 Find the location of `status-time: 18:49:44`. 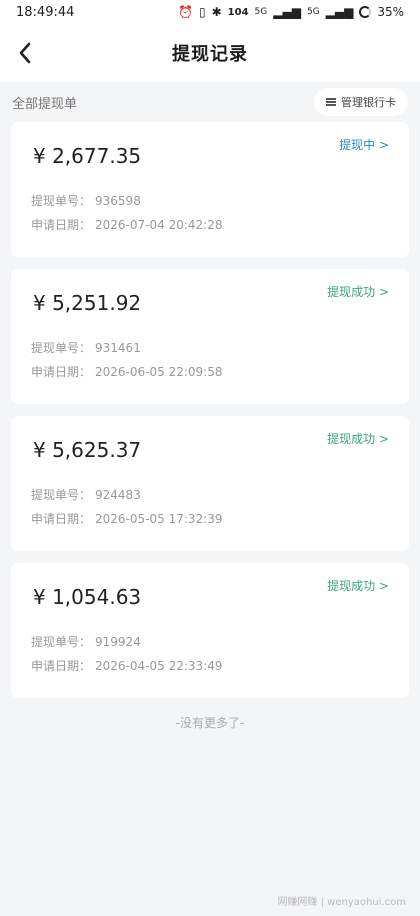

status-time: 18:49:44 is located at coordinates (45, 12).